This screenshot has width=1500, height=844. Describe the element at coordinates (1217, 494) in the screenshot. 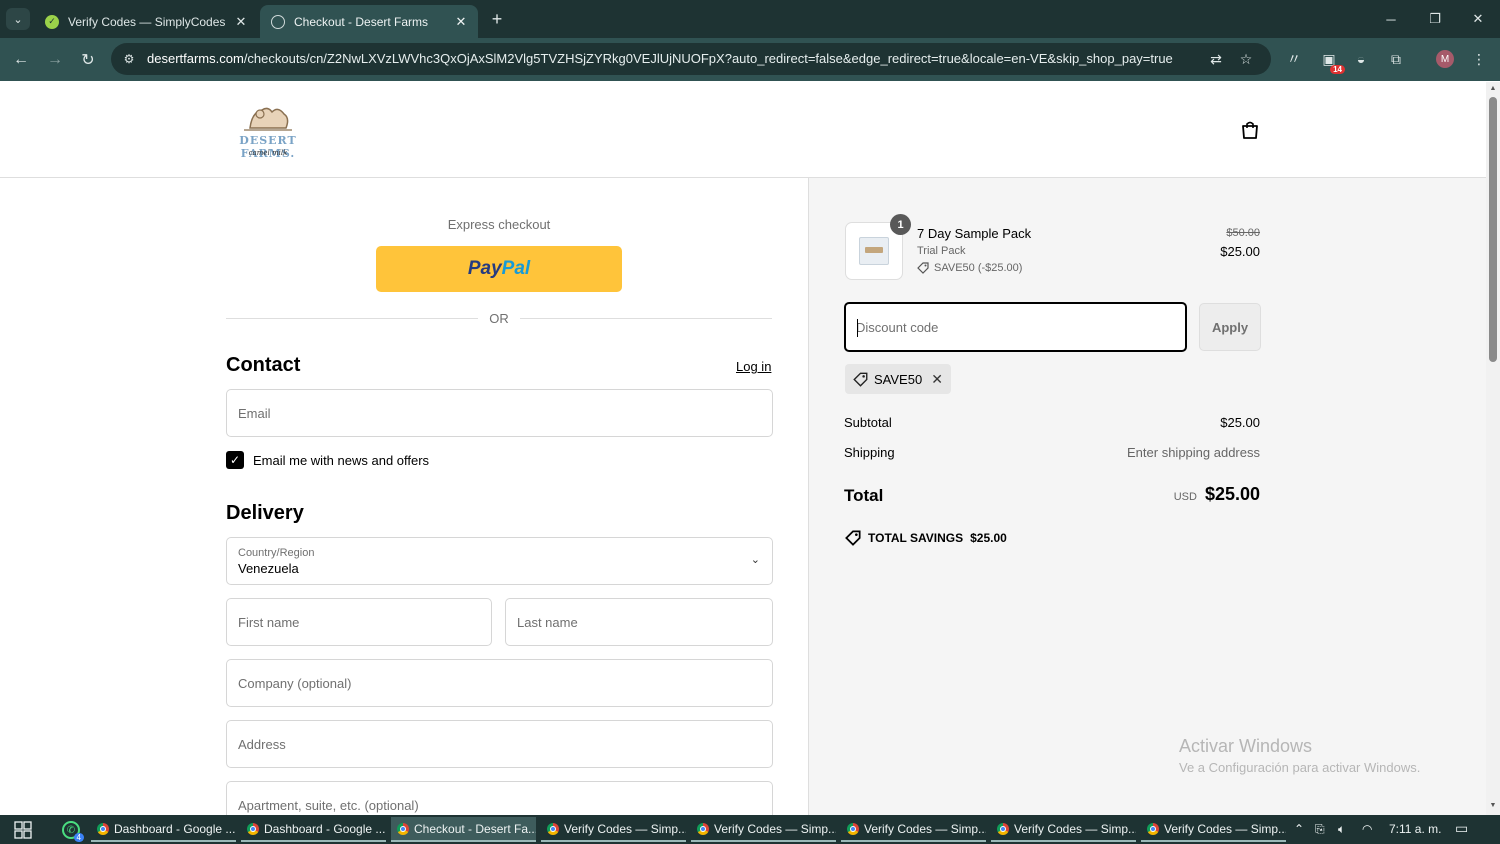

I see `total-value: USD $25.00` at that location.